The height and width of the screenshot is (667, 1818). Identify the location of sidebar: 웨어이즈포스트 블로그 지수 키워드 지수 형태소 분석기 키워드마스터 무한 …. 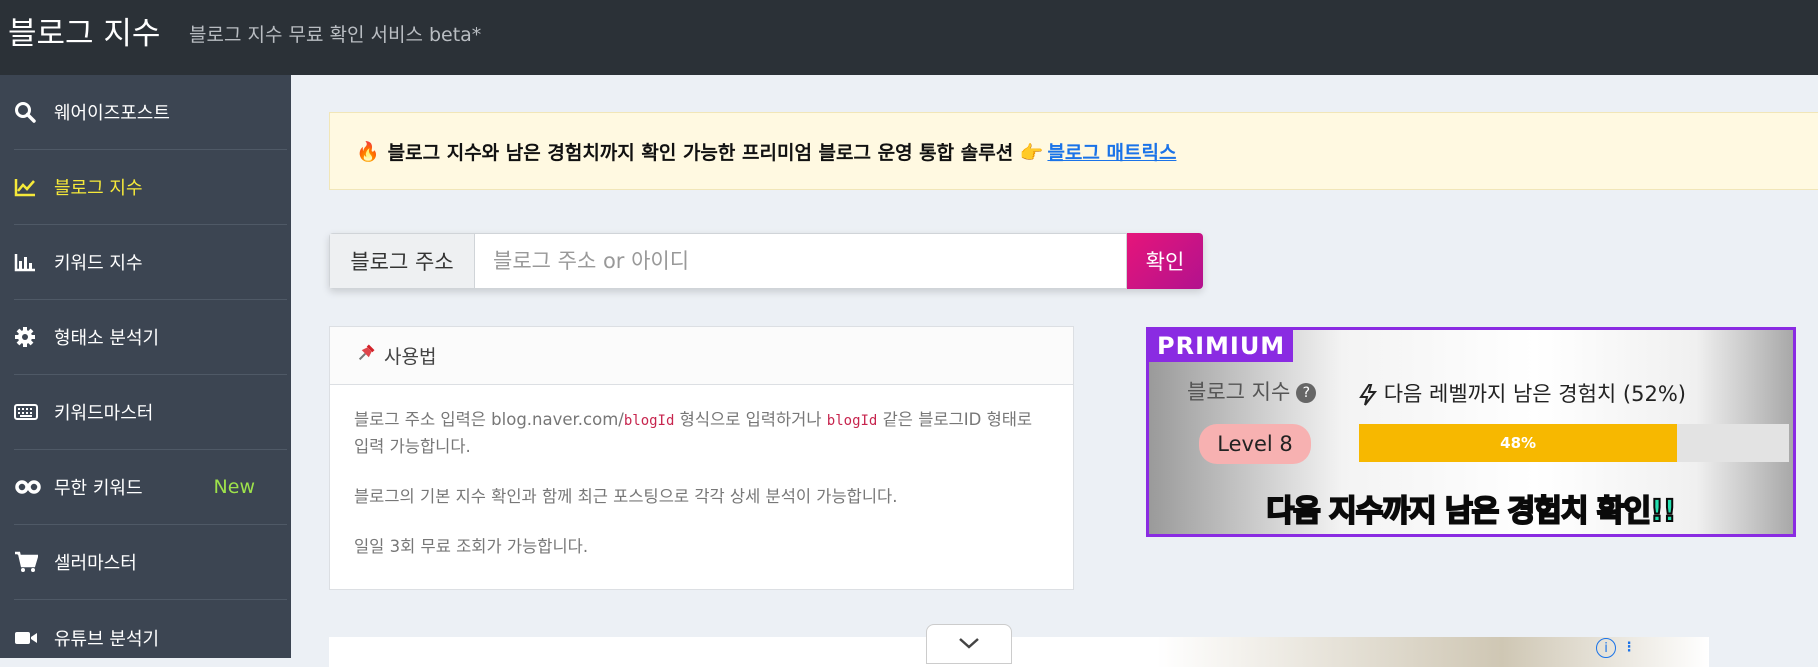
(145, 366).